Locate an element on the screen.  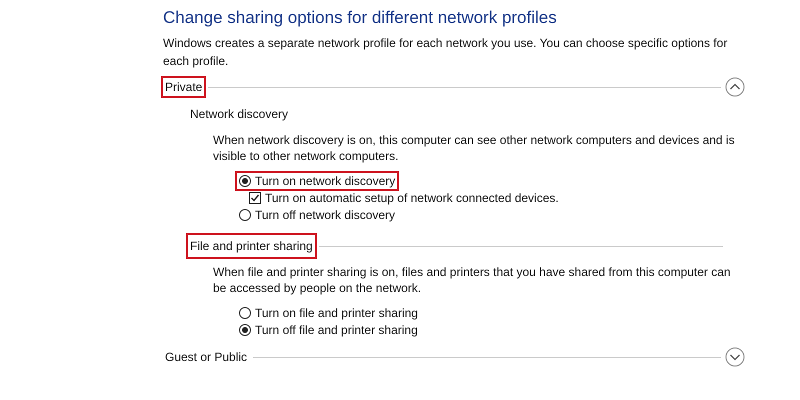
radio-option: Turn on file and printer sharing is located at coordinates (328, 313).